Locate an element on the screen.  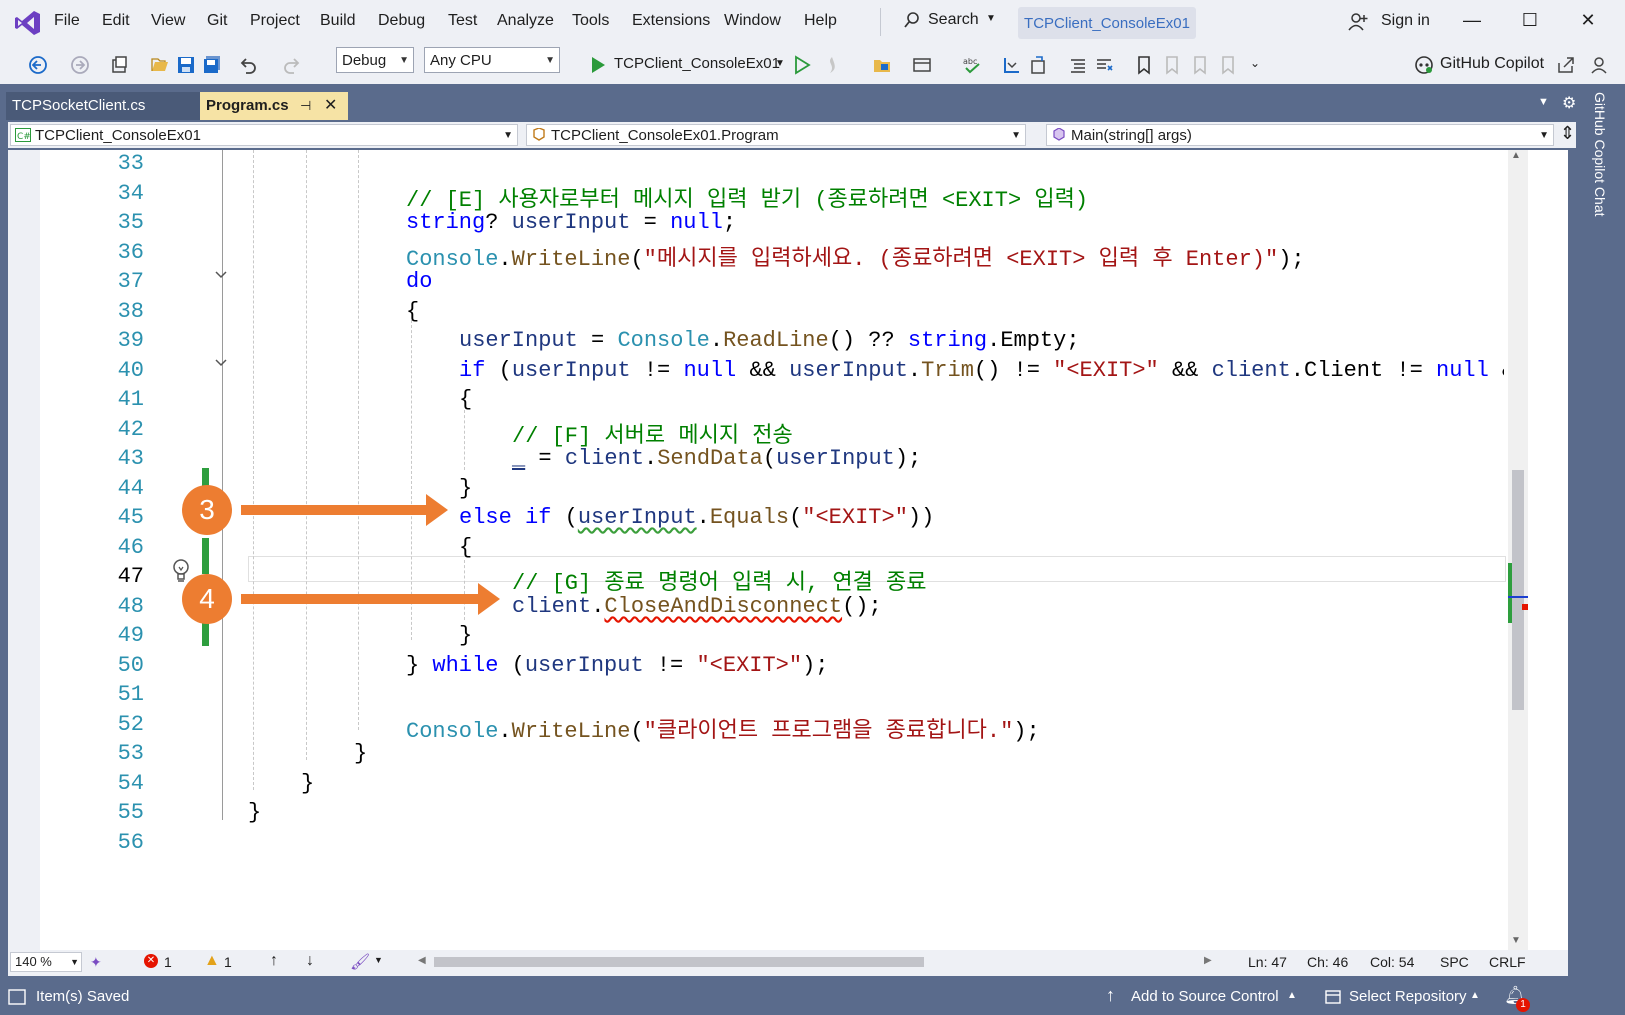
menu-project: Project is located at coordinates (275, 21).